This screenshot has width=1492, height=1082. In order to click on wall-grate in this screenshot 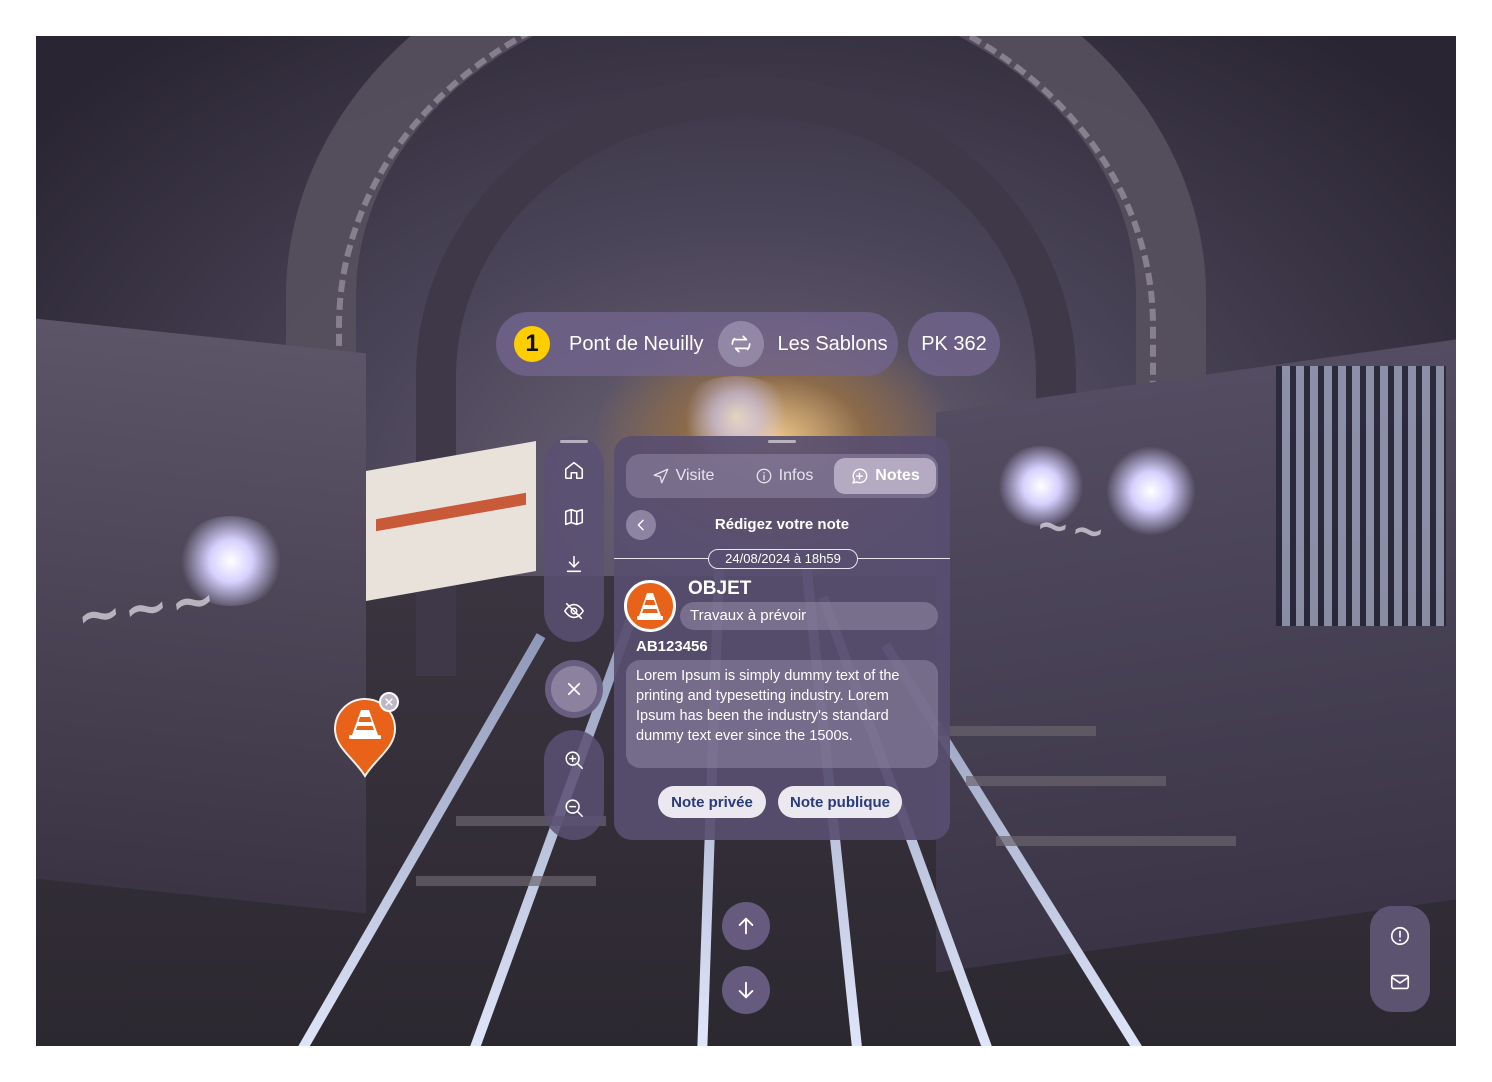, I will do `click(1361, 496)`.